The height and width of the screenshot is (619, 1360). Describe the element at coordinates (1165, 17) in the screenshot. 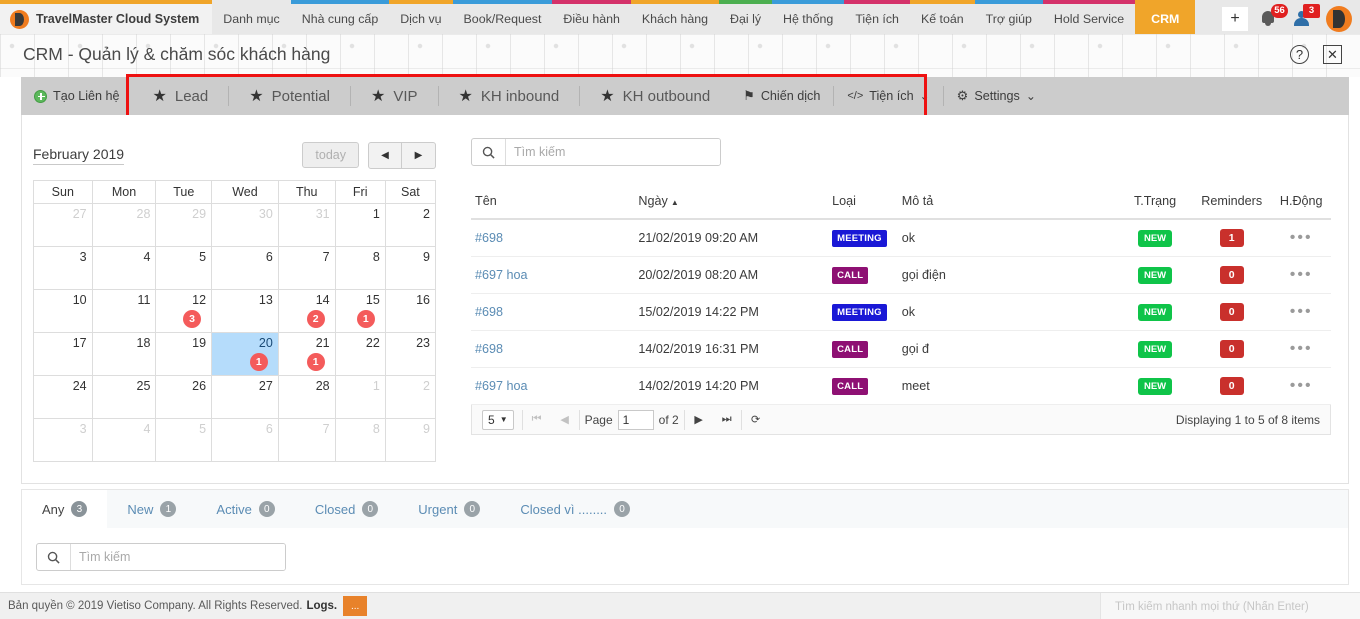

I see `nav-item-crm: CRM` at that location.